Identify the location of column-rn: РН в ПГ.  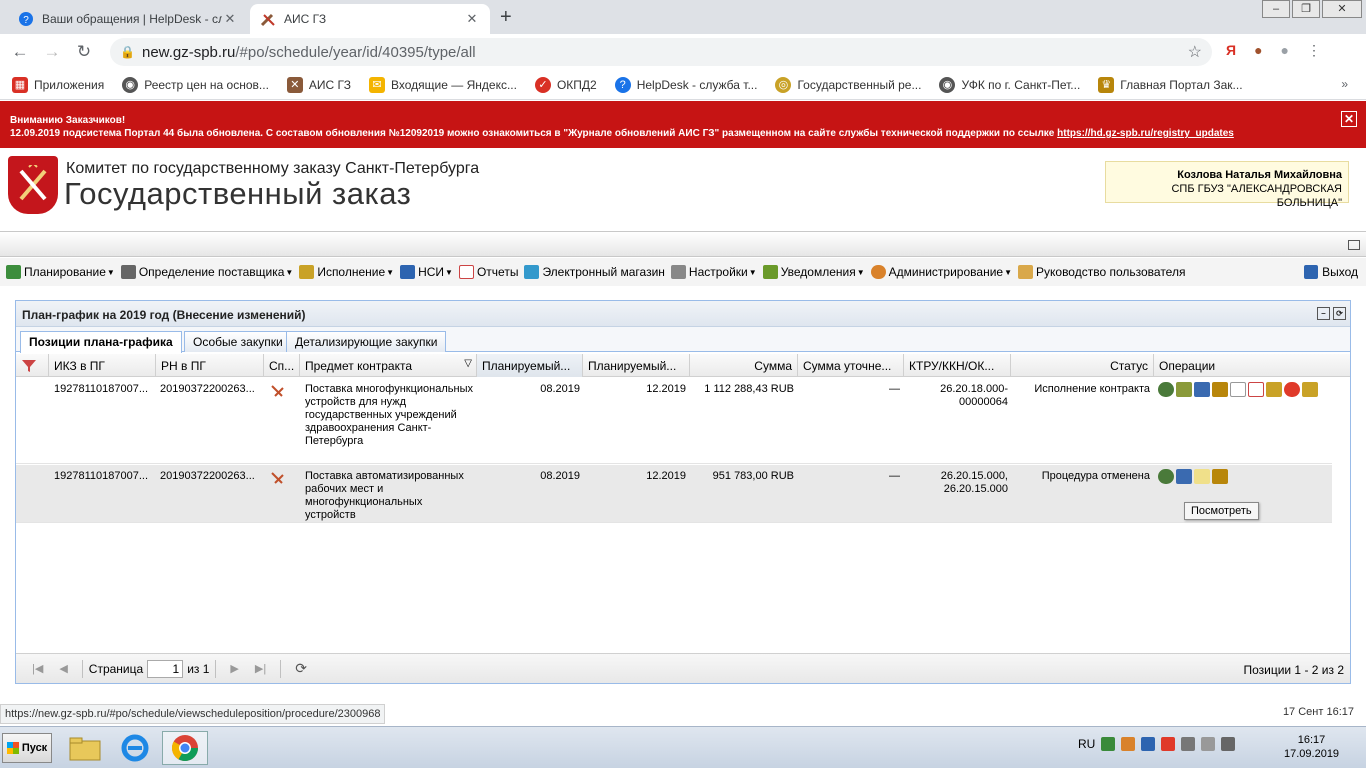
(210, 365).